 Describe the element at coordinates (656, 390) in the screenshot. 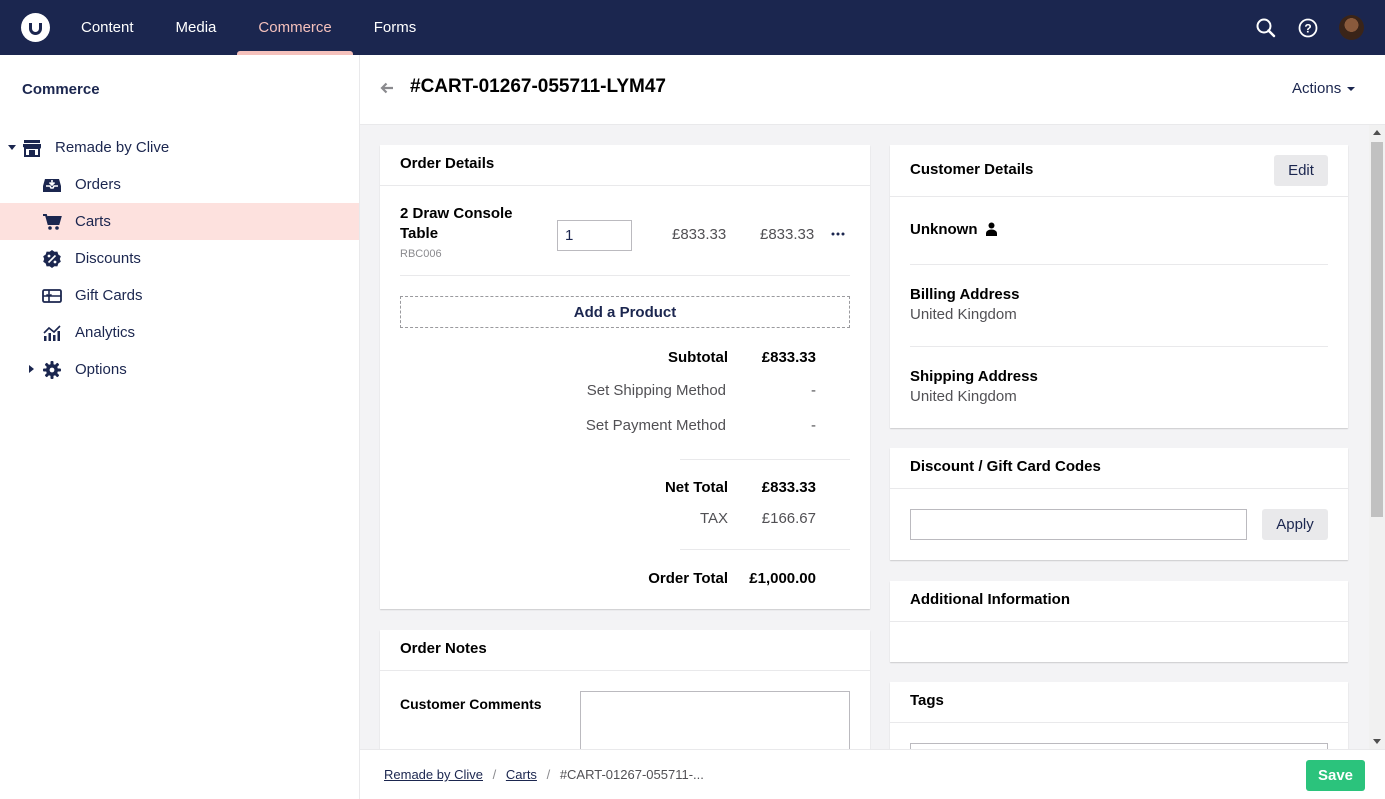

I see `set-shipping-method-link: Set Shipping Method` at that location.